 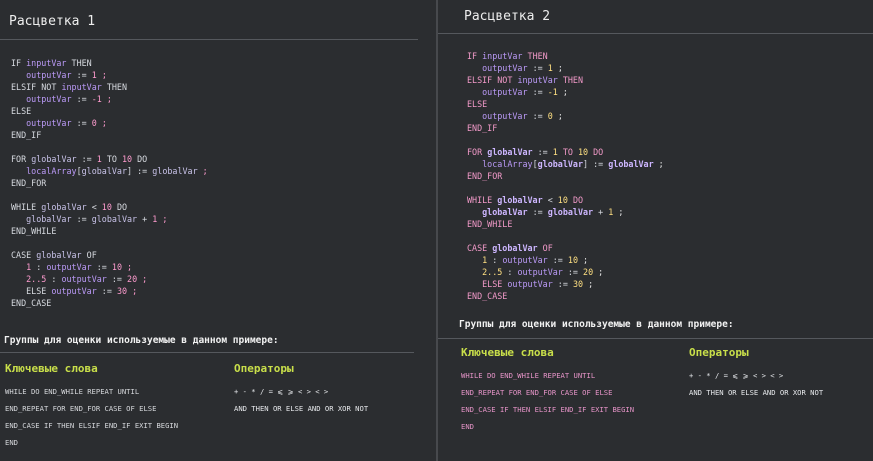 What do you see at coordinates (537, 392) in the screenshot?
I see `right-keyword-line: END_REPEAT FOR END_FOR CASE OF ELSE` at bounding box center [537, 392].